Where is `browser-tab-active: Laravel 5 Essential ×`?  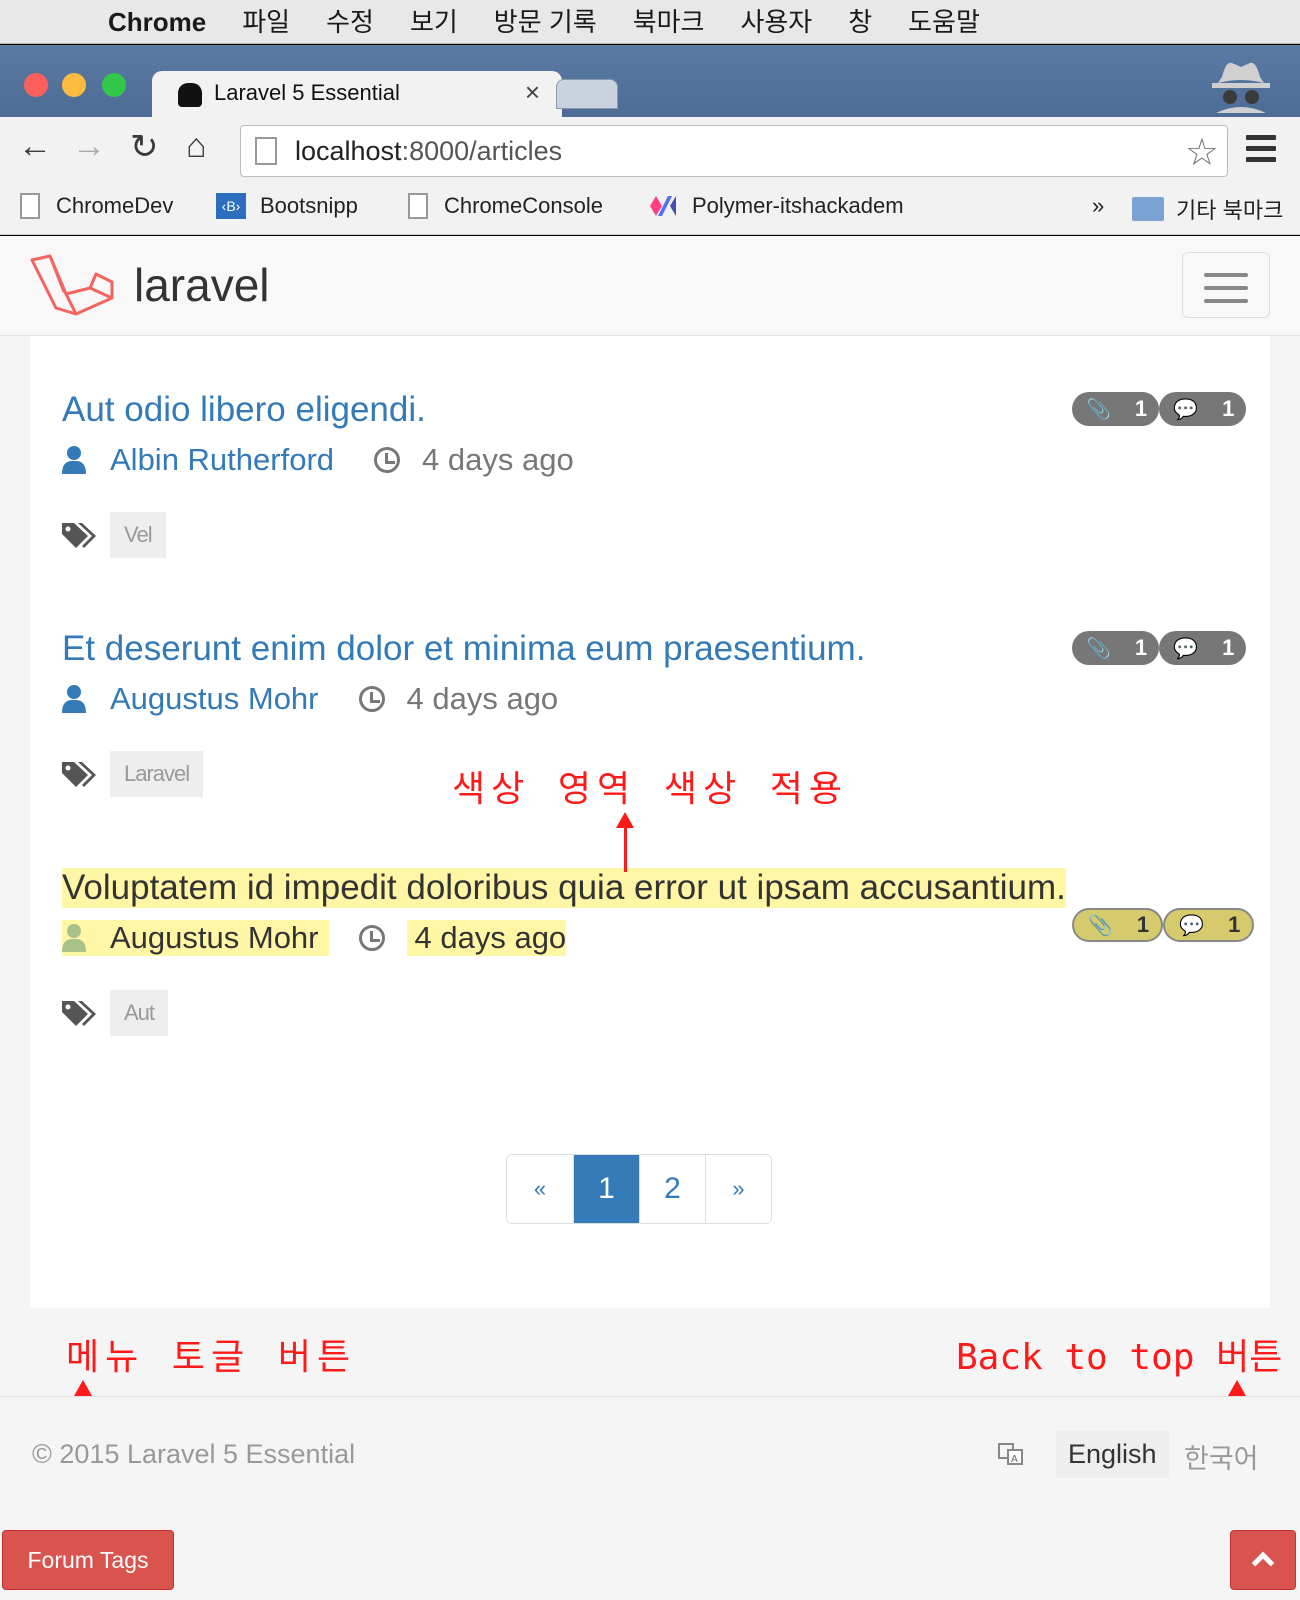 browser-tab-active: Laravel 5 Essential × is located at coordinates (357, 95).